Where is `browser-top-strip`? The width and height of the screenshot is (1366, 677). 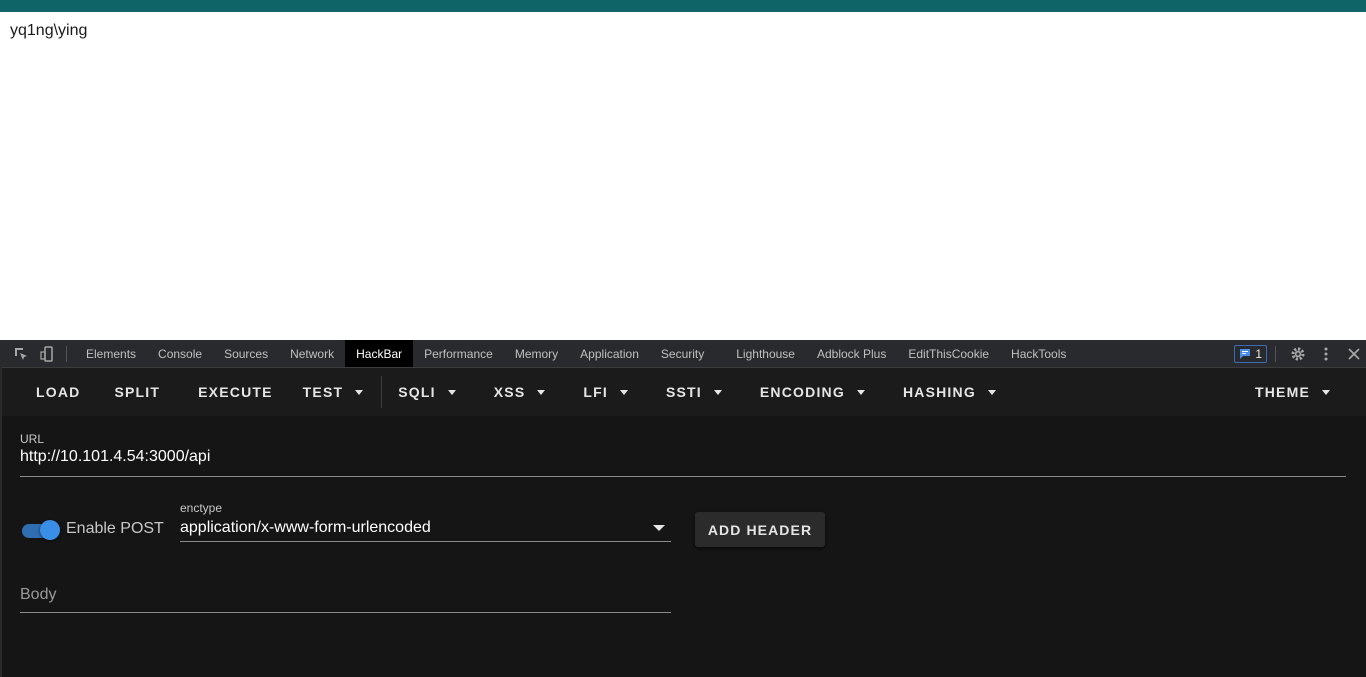 browser-top-strip is located at coordinates (683, 6).